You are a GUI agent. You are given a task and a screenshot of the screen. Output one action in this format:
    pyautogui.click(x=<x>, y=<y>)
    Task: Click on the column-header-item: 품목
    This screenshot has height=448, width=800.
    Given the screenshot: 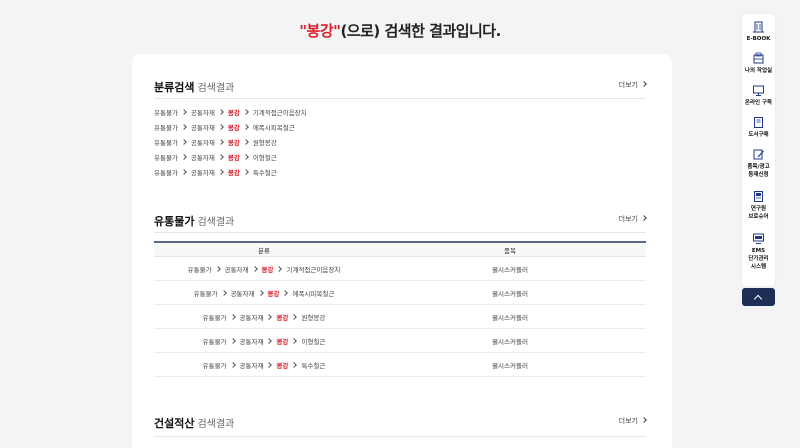 What is the action you would take?
    pyautogui.click(x=510, y=250)
    